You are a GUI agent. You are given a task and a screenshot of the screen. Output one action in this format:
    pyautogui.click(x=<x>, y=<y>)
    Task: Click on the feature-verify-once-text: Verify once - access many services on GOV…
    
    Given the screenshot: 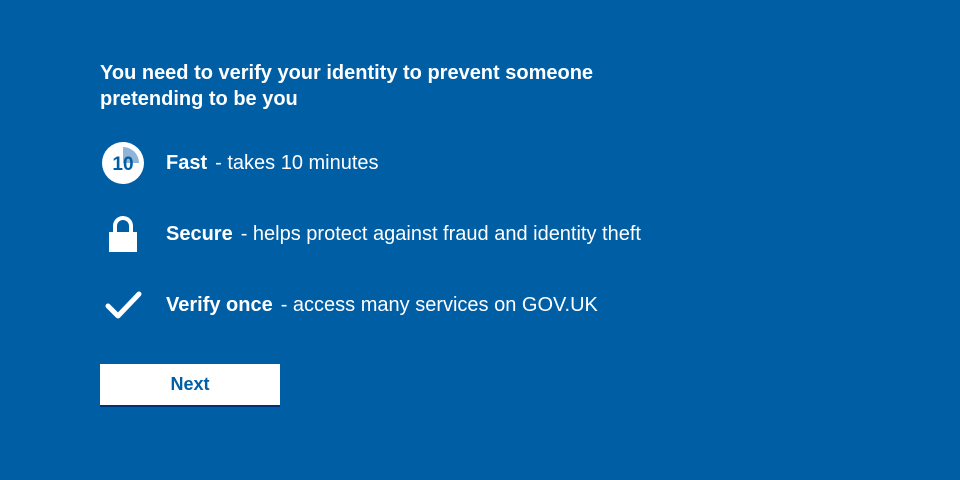 What is the action you would take?
    pyautogui.click(x=382, y=305)
    